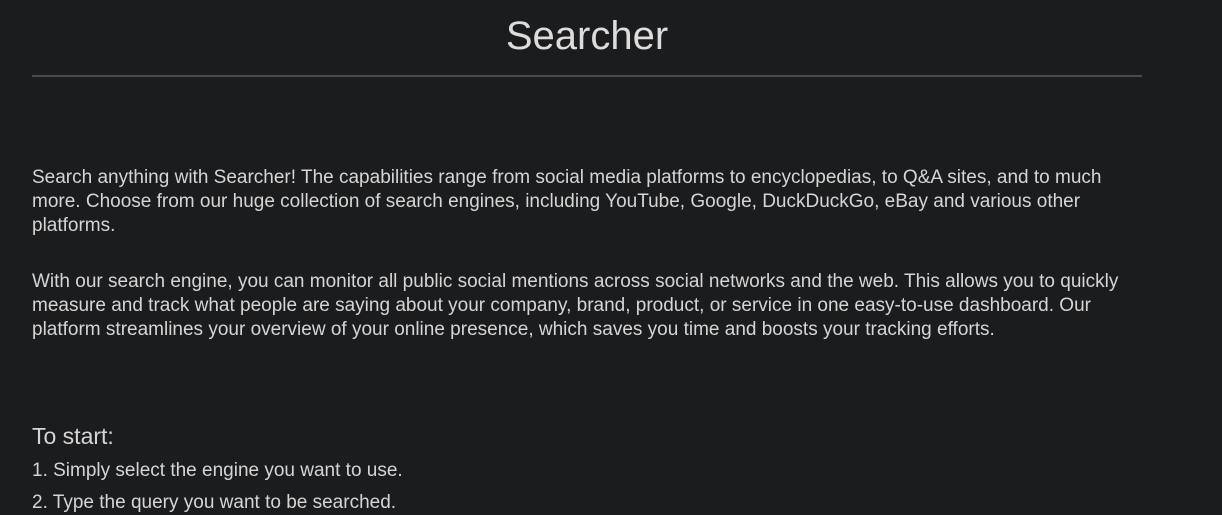 The width and height of the screenshot is (1222, 515). I want to click on start-heading: To start:, so click(73, 436).